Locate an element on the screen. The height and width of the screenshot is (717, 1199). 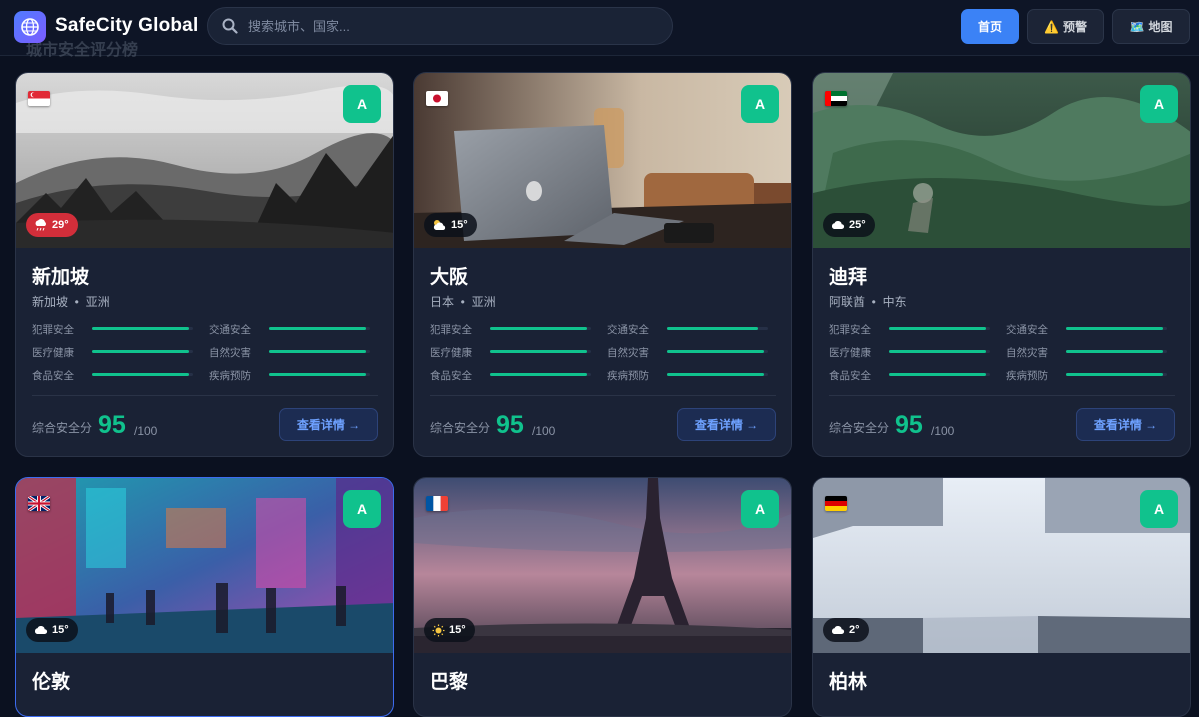
search-input is located at coordinates (453, 26).